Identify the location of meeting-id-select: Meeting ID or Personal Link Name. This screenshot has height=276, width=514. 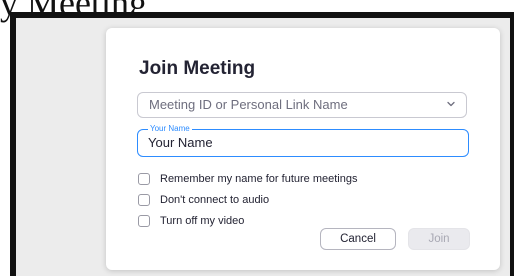
(302, 105).